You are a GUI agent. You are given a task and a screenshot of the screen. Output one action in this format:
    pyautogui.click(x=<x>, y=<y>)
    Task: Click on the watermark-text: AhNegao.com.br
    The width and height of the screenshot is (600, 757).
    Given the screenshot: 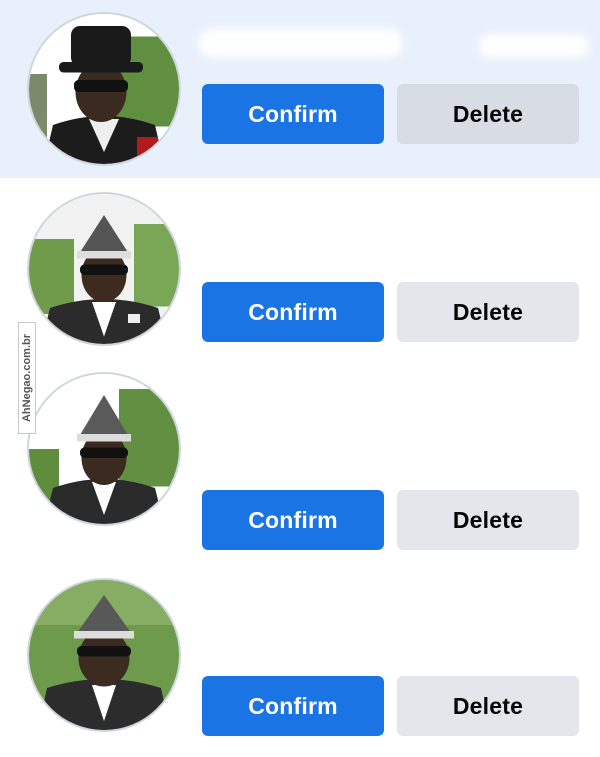 What is the action you would take?
    pyautogui.click(x=27, y=377)
    